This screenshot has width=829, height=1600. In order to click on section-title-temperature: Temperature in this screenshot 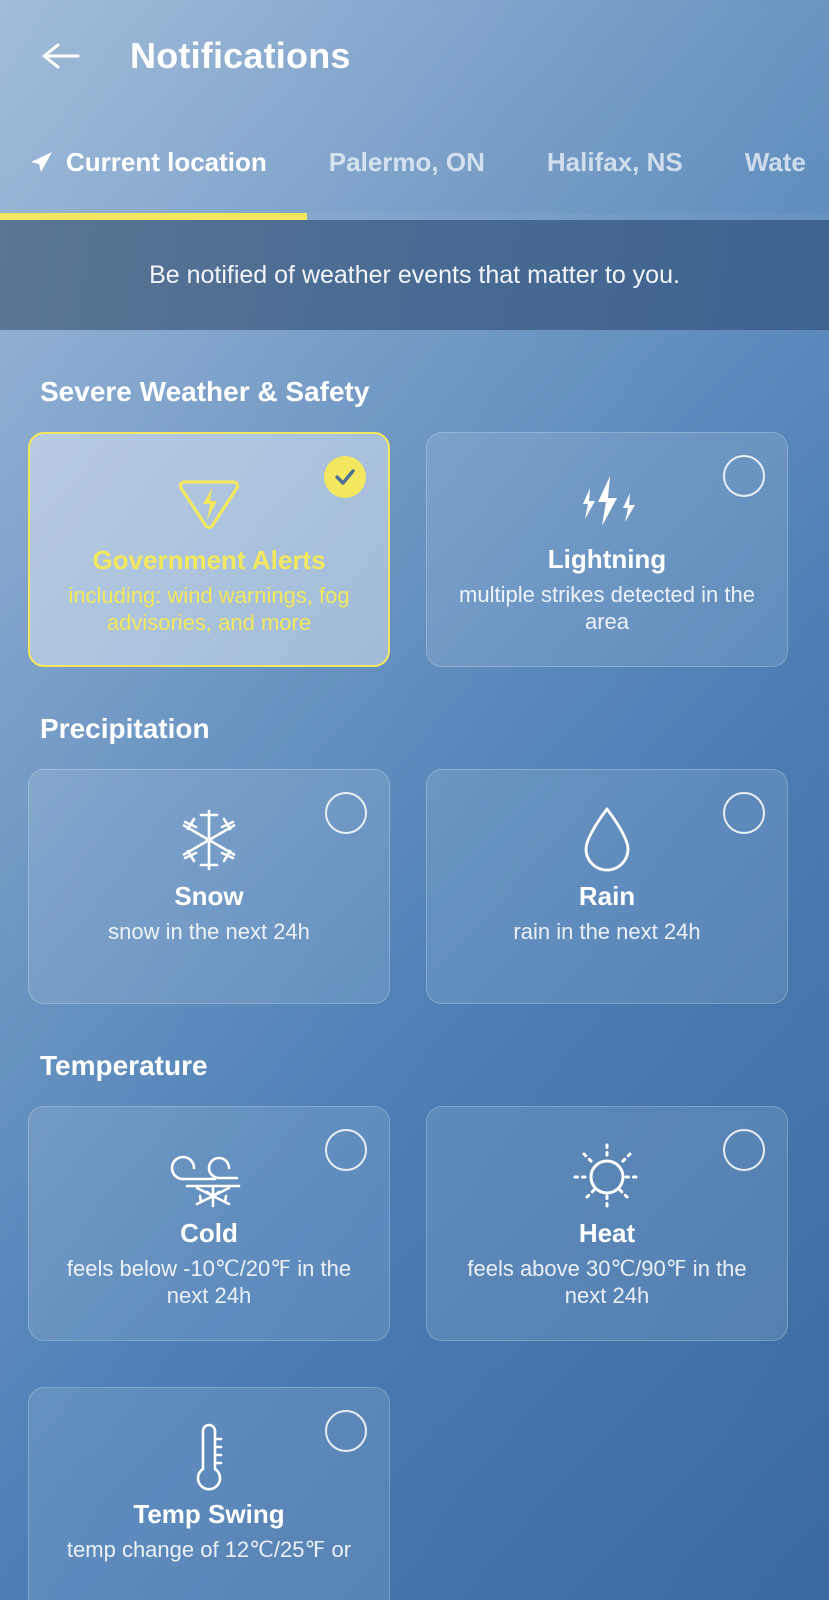, I will do `click(124, 1065)`.